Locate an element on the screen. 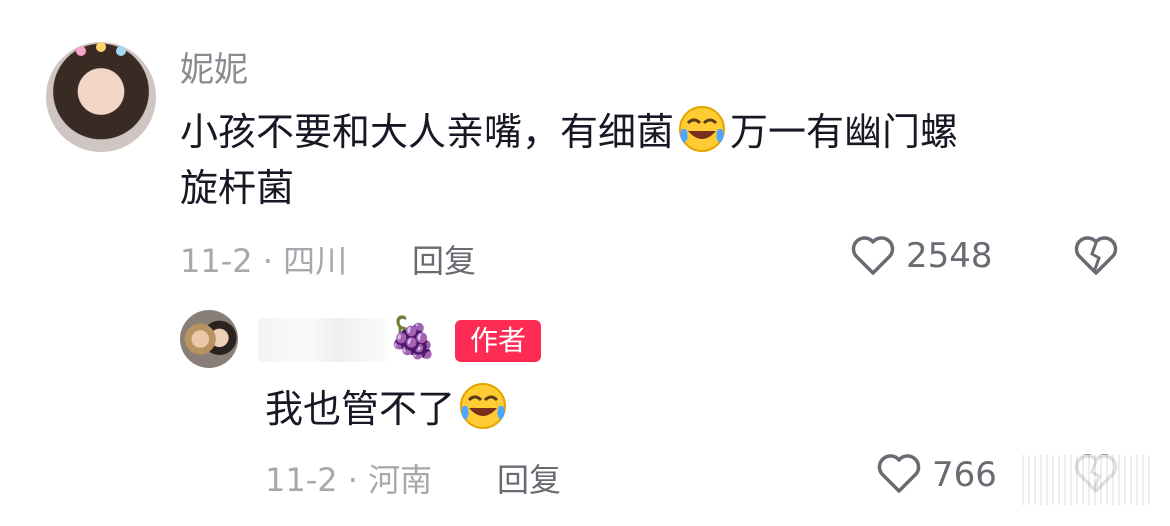  grapes-emoji: 🍇 is located at coordinates (413, 338).